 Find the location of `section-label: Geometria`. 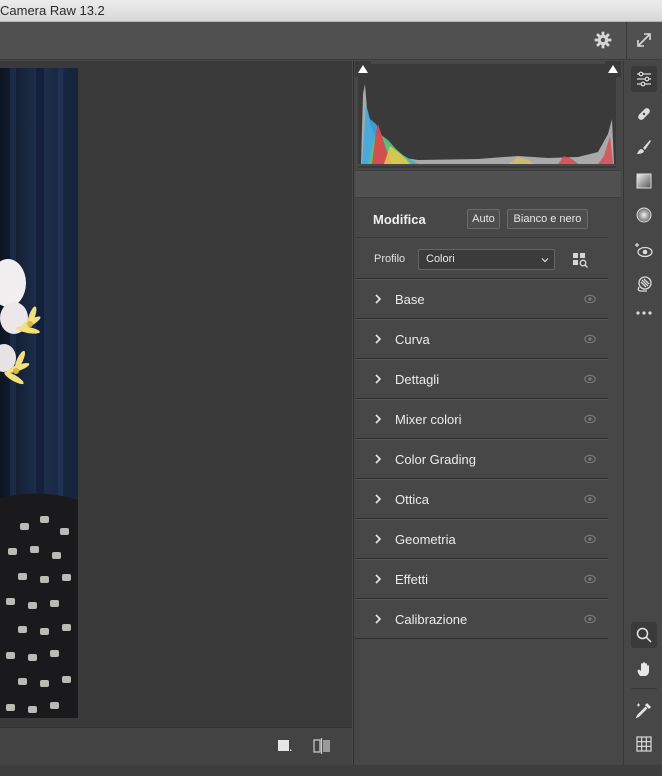

section-label: Geometria is located at coordinates (425, 539).